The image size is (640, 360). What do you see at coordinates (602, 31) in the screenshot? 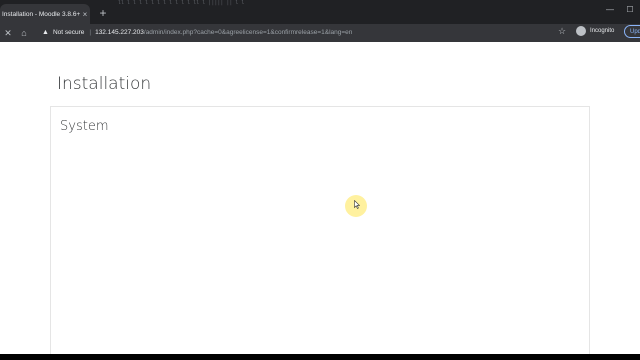
I see `incognito-label: Incognito` at bounding box center [602, 31].